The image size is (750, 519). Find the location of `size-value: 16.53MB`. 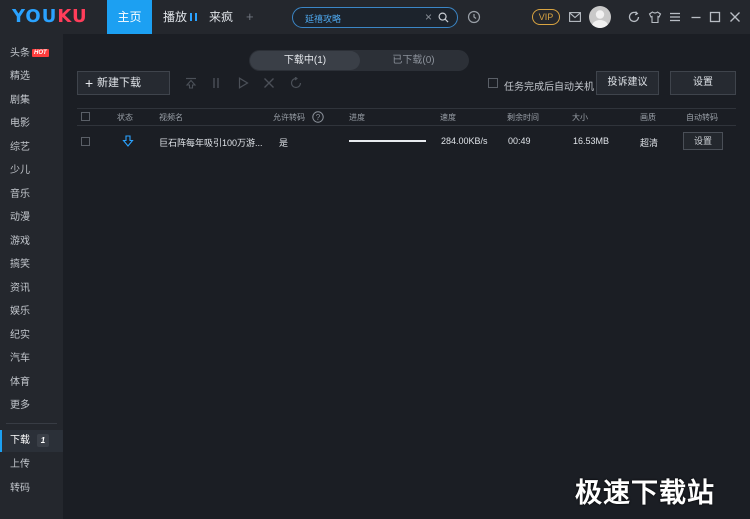

size-value: 16.53MB is located at coordinates (591, 141).